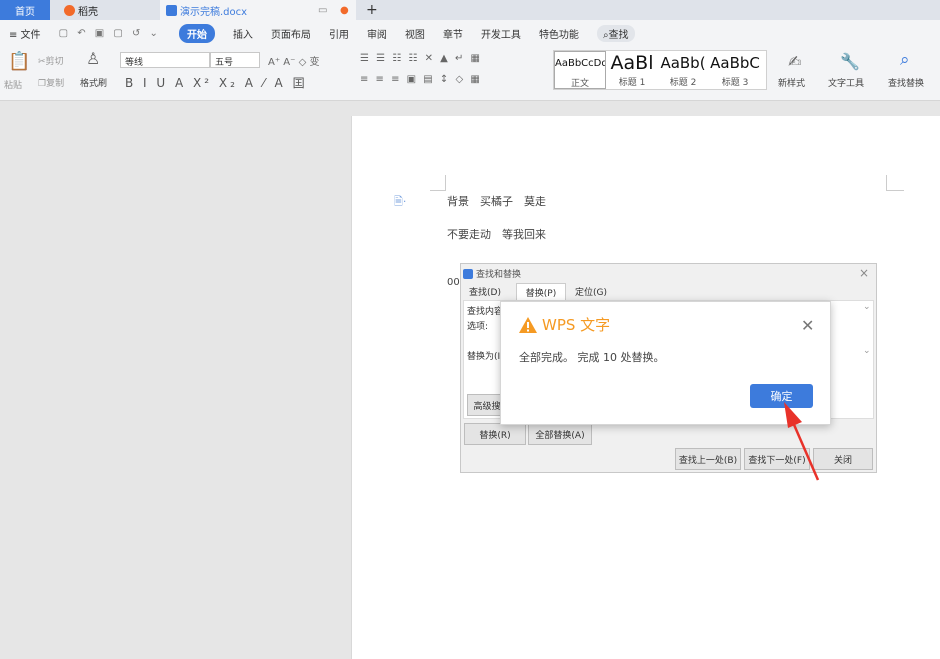 The width and height of the screenshot is (940, 659). What do you see at coordinates (421, 58) in the screenshot?
I see `list-tools: ☰ ☰ ☷ ☷ ✕ ▲ ↵ ▦` at bounding box center [421, 58].